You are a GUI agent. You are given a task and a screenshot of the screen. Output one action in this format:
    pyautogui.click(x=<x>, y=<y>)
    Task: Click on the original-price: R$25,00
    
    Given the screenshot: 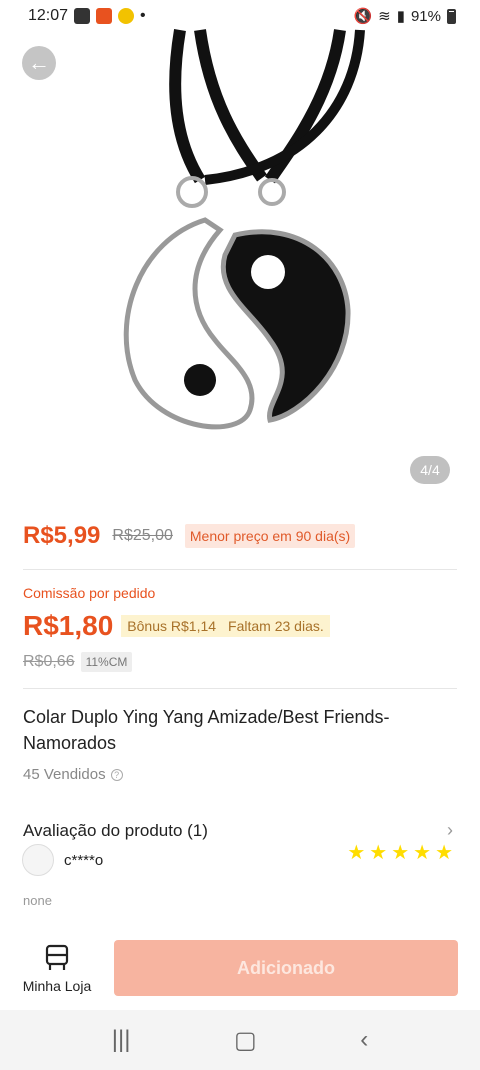 What is the action you would take?
    pyautogui.click(x=142, y=535)
    